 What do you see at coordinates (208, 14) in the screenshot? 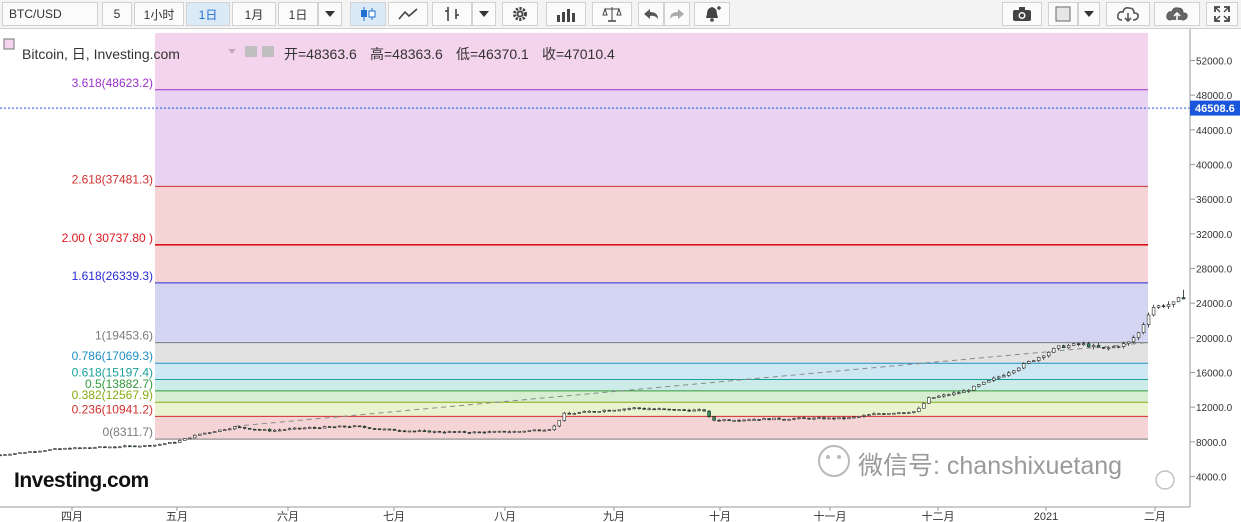
I see `interval-1d-button: 1日` at bounding box center [208, 14].